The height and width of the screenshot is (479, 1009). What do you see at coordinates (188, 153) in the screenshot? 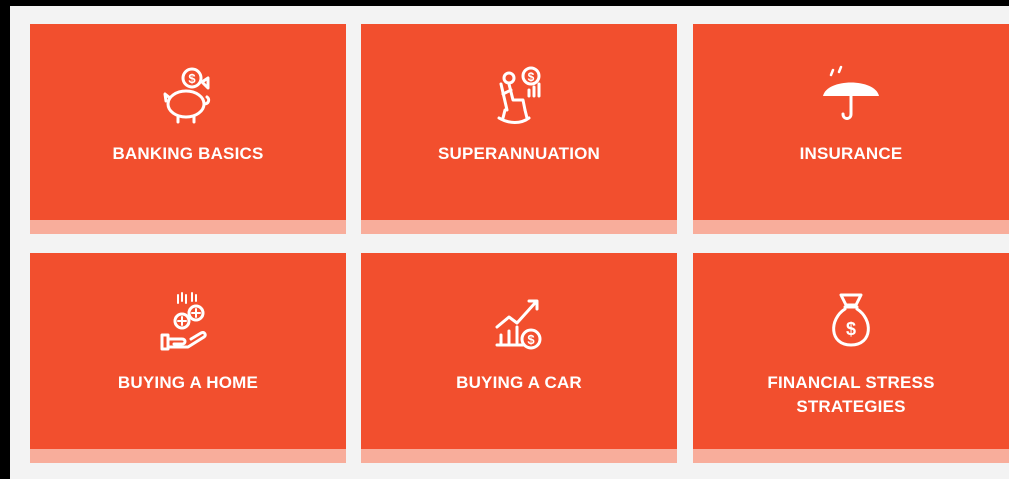
I see `tile-label: BANKING BASICS` at bounding box center [188, 153].